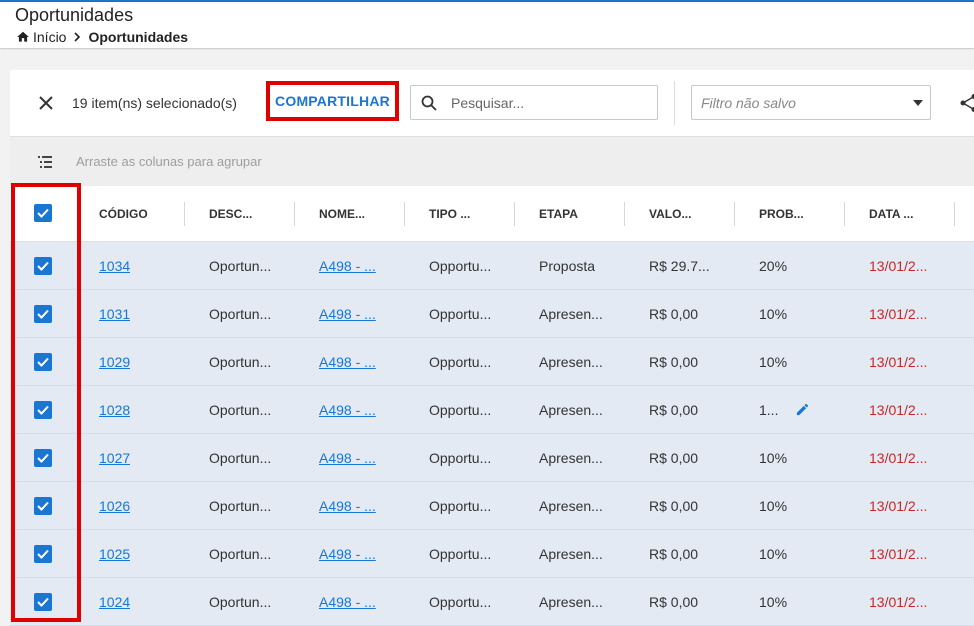 Image resolution: width=974 pixels, height=626 pixels. I want to click on column-header-codigo: CÓDIGO, so click(123, 213).